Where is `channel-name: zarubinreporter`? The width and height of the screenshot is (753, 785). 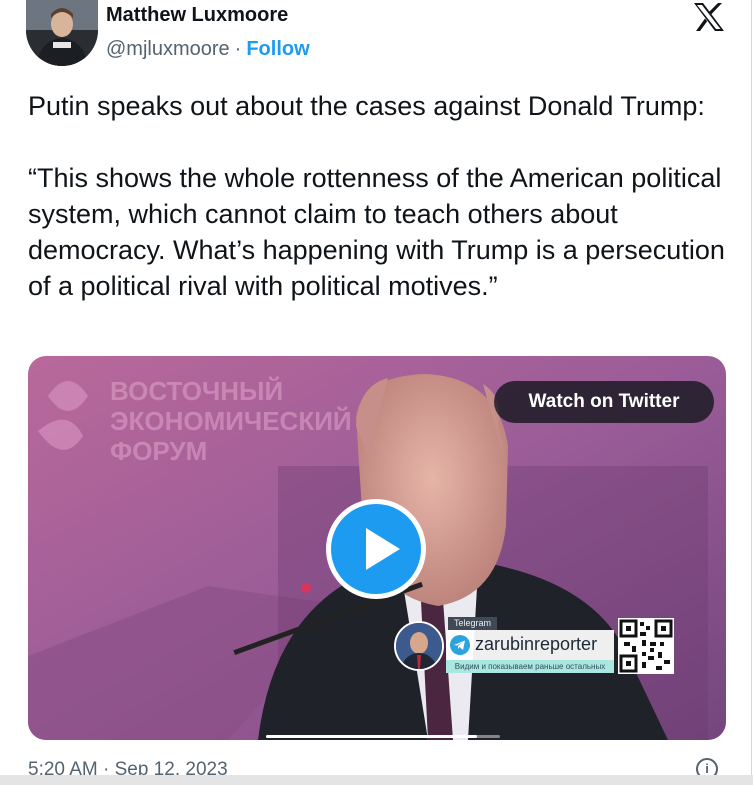
channel-name: zarubinreporter is located at coordinates (536, 644).